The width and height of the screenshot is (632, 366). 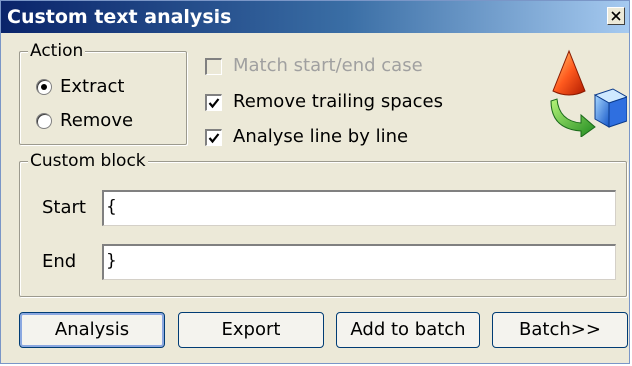 I want to click on action-group-legend: Action, so click(x=57, y=51).